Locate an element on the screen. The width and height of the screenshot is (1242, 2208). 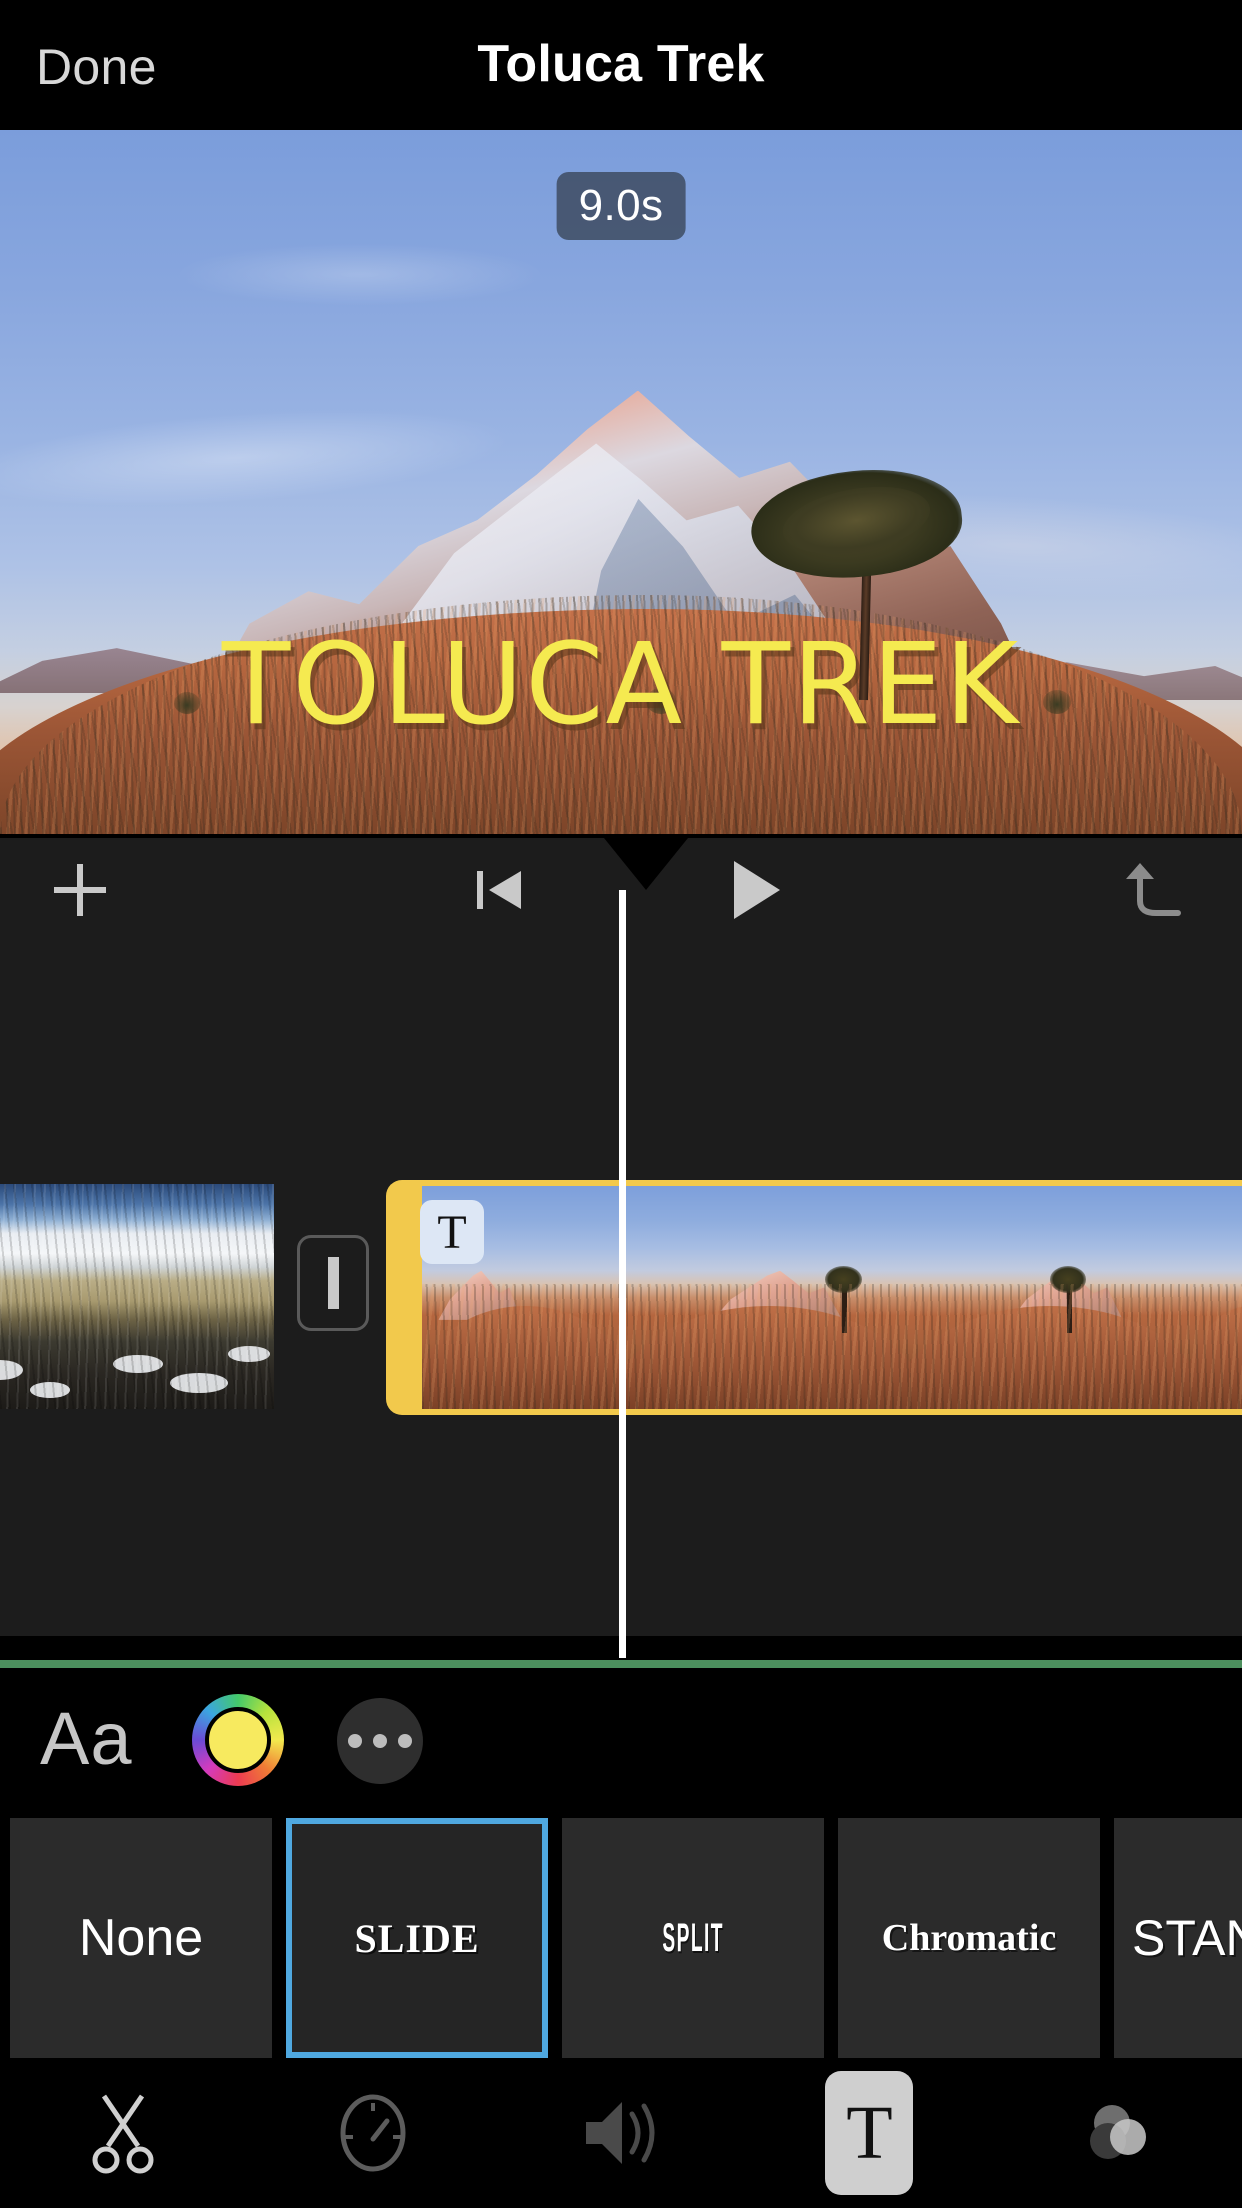
selected-color-swatch is located at coordinates (238, 1740).